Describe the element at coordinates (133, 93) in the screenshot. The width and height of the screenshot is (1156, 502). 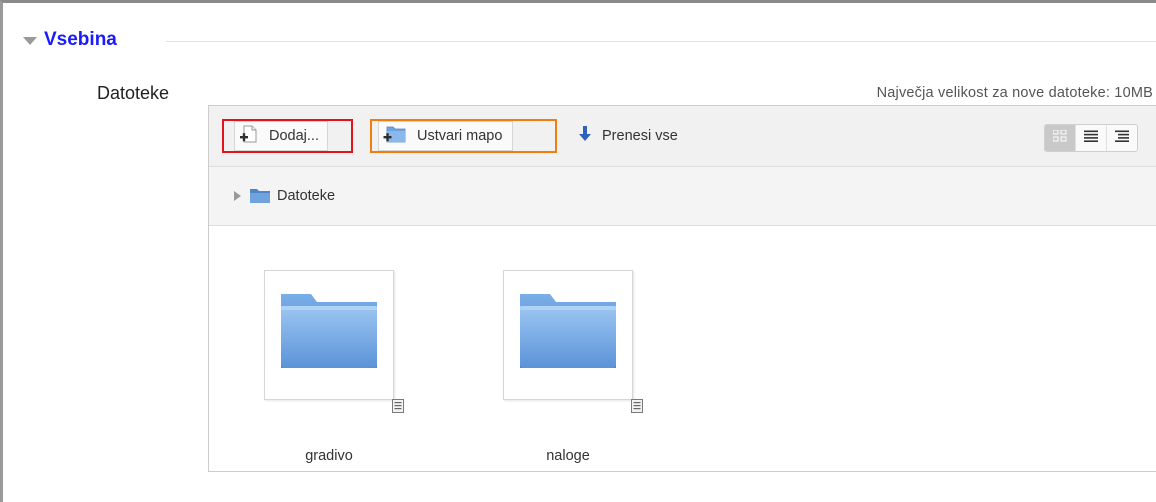
I see `field-label: Datoteke` at that location.